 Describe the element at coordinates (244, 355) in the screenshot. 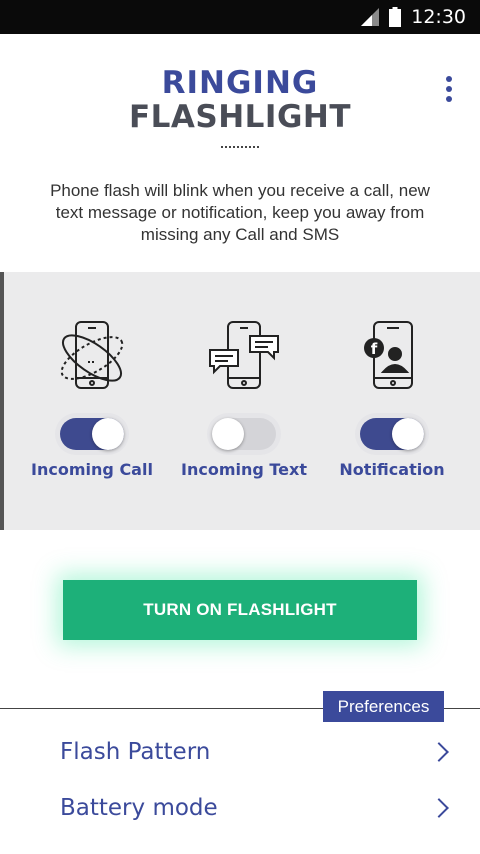

I see `phone-messages-icon` at that location.